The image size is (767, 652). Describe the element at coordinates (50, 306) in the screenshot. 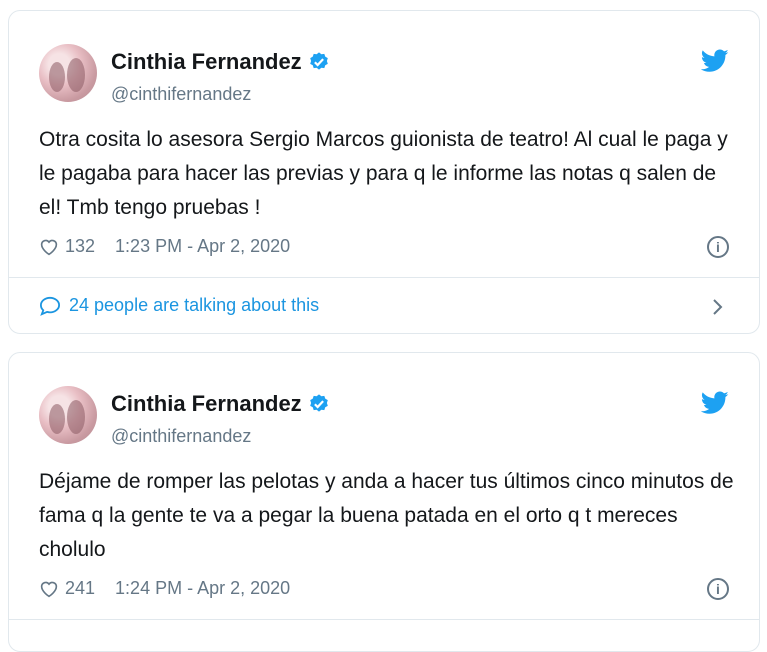

I see `comment-bubble-icon` at that location.